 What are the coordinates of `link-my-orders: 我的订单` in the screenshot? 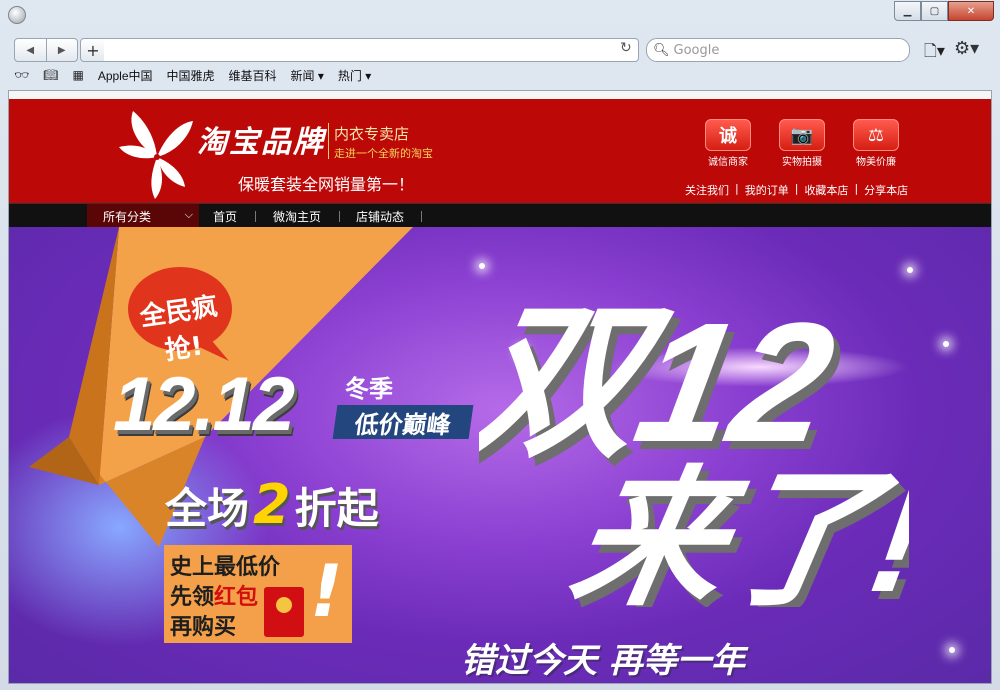 It's located at (767, 190).